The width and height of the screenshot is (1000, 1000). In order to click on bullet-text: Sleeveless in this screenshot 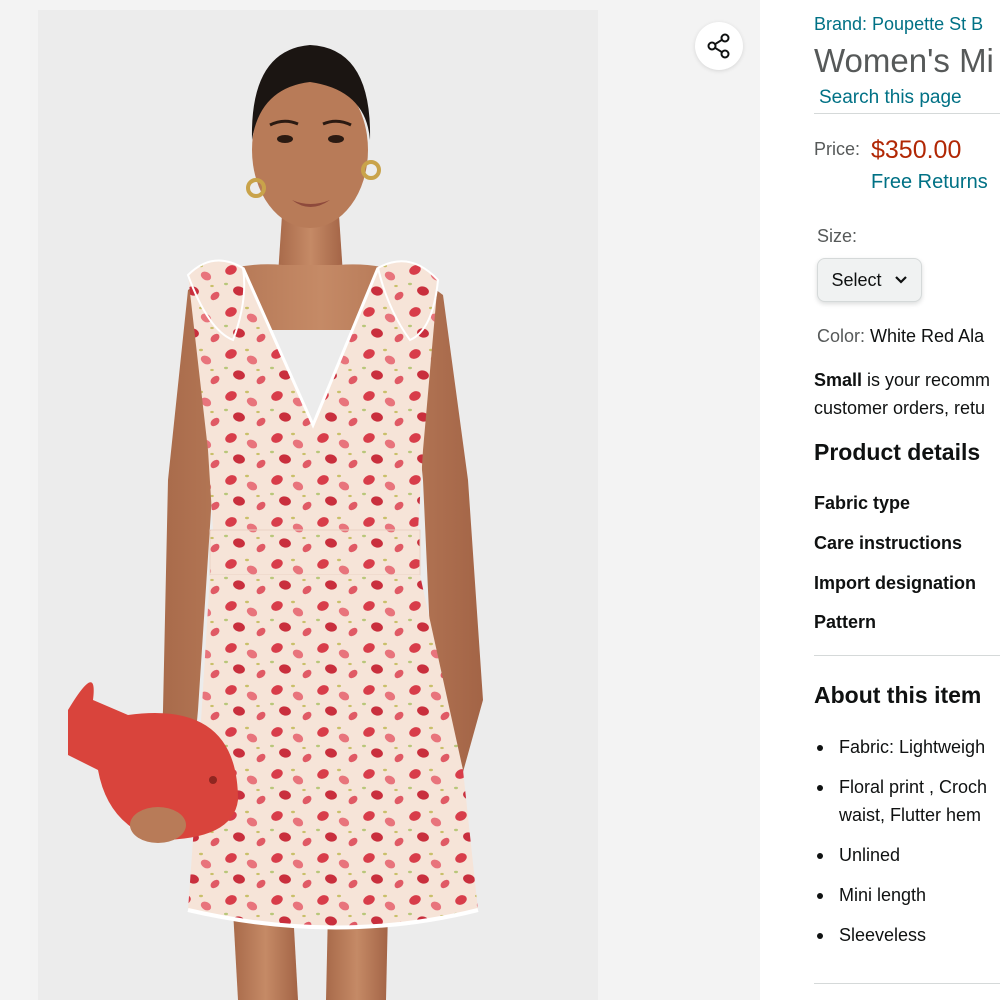, I will do `click(883, 935)`.